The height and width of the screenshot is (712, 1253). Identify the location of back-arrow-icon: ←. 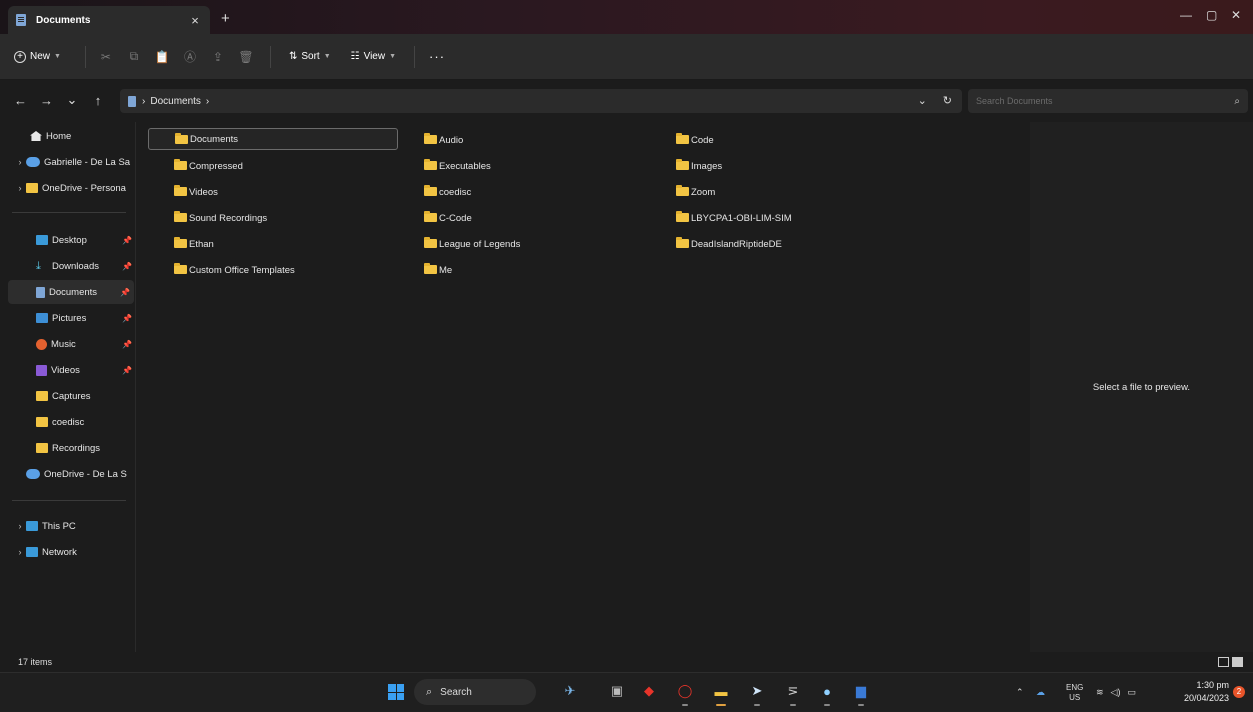
(20, 100).